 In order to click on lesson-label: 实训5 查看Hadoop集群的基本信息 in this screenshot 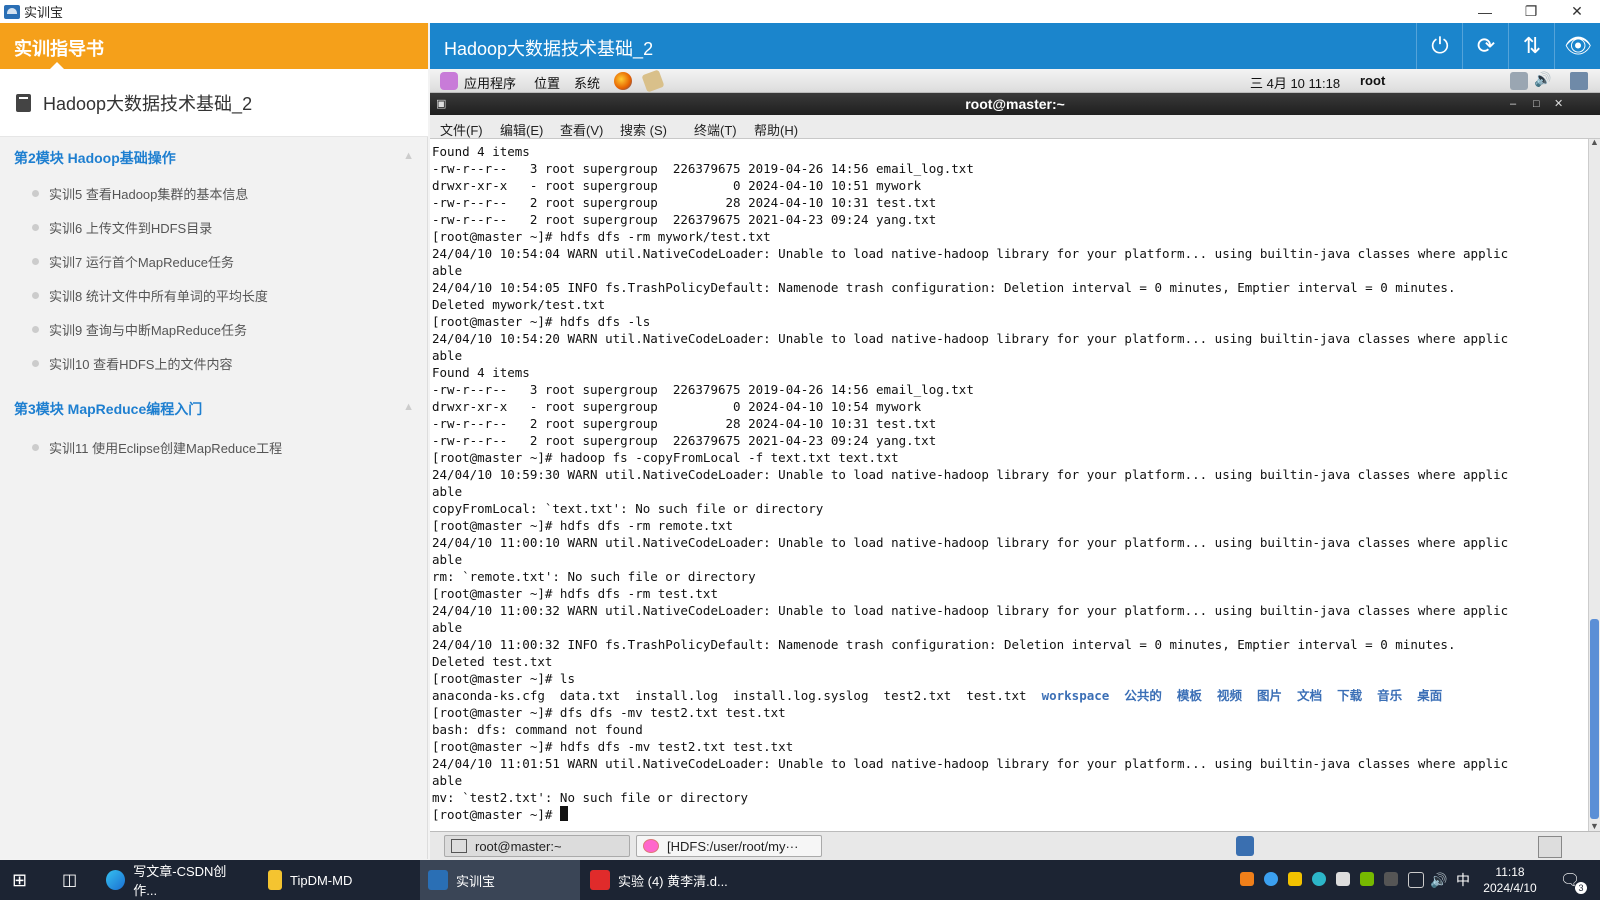, I will do `click(149, 194)`.